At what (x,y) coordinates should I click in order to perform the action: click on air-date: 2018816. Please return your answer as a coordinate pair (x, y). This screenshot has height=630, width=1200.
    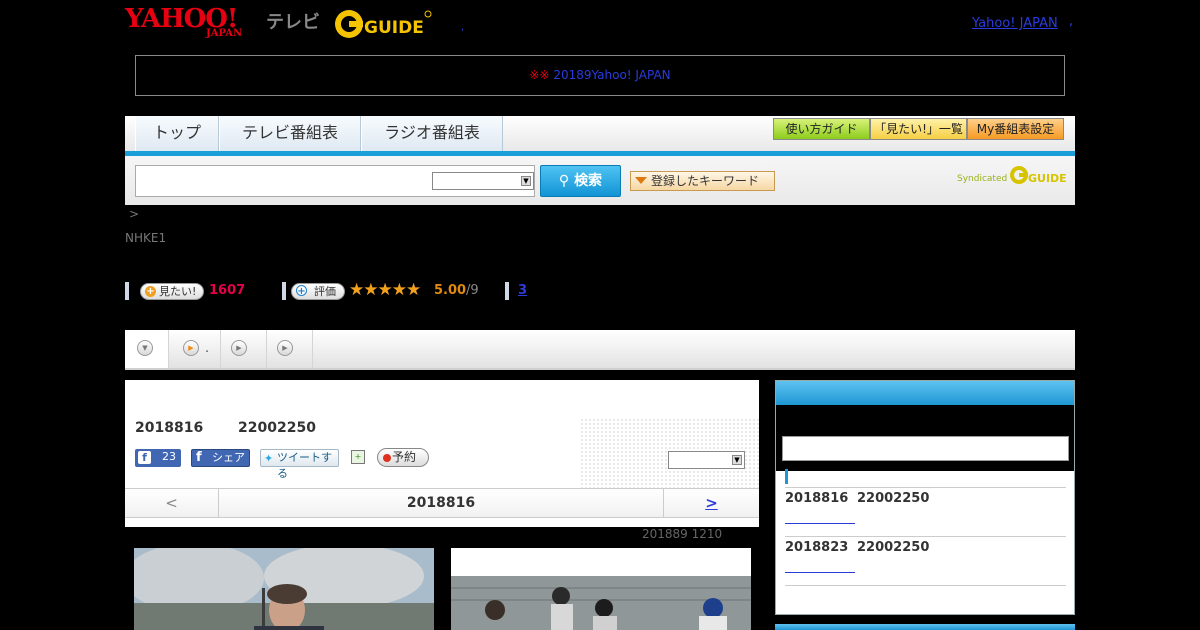
    Looking at the image, I should click on (169, 428).